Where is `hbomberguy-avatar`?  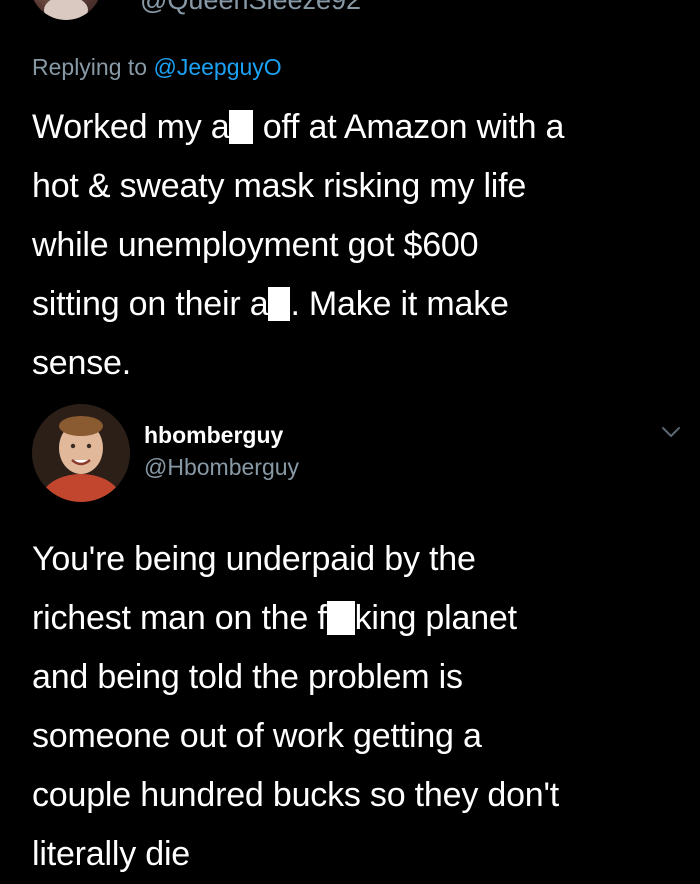 hbomberguy-avatar is located at coordinates (81, 453).